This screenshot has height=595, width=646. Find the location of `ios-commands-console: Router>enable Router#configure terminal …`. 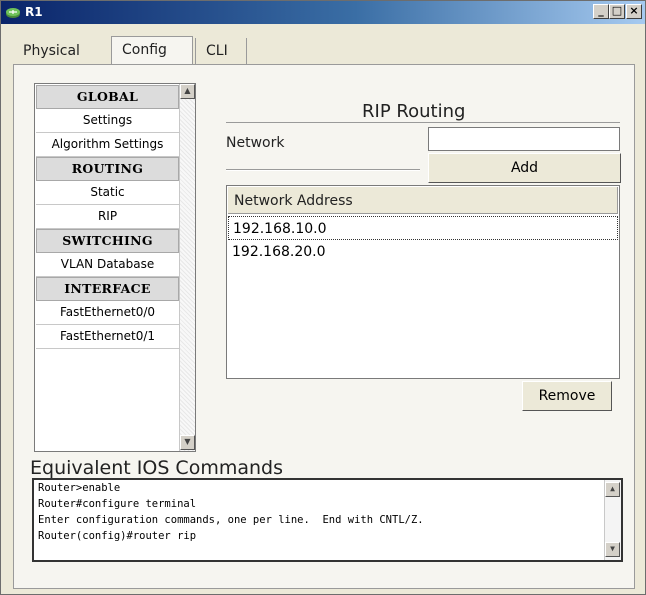

ios-commands-console: Router>enable Router#configure terminal … is located at coordinates (327, 520).